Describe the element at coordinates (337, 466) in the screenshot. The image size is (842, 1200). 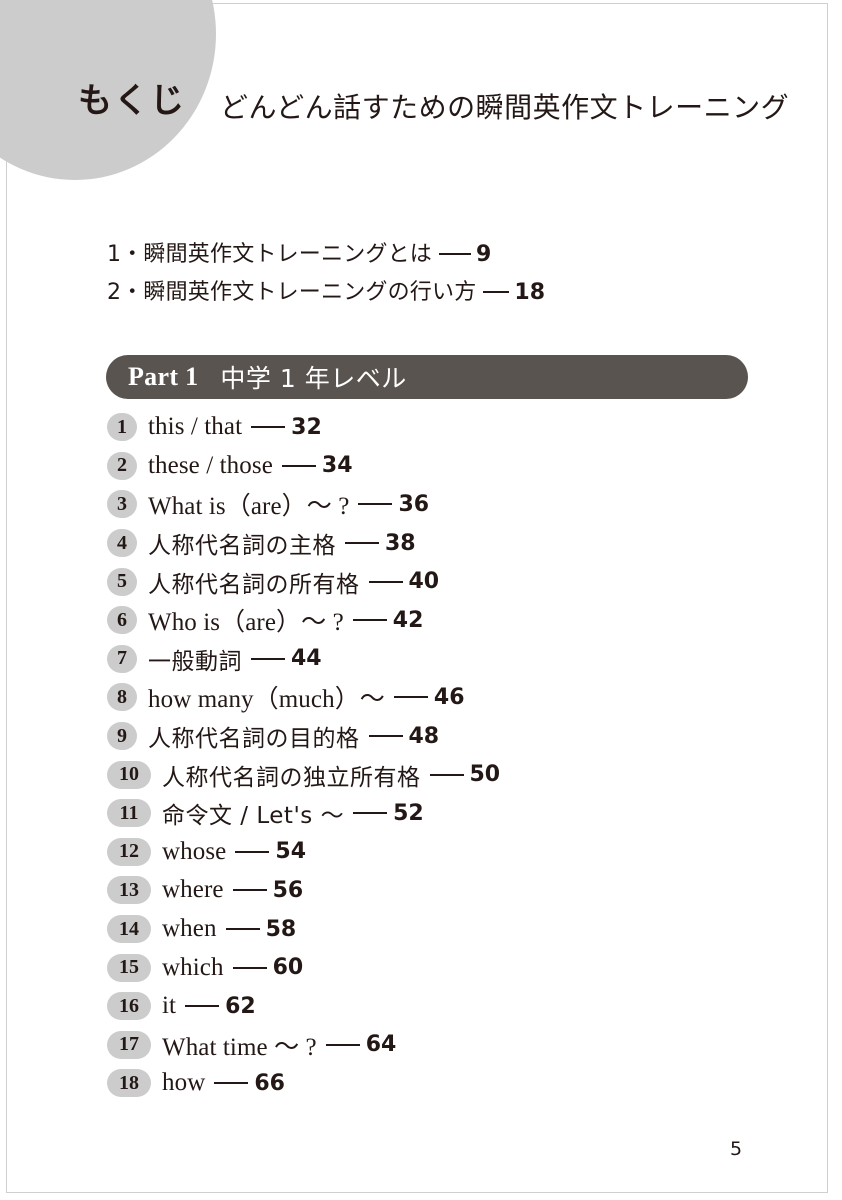
I see `list-item-page: 34` at that location.